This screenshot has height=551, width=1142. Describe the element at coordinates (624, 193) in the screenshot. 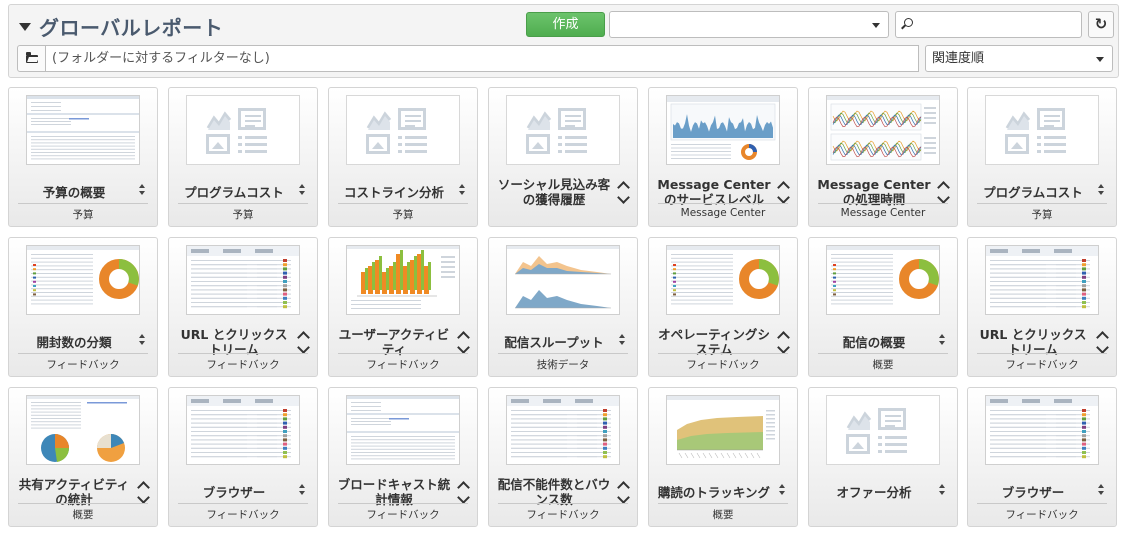

I see `expand-collapse-icon` at that location.